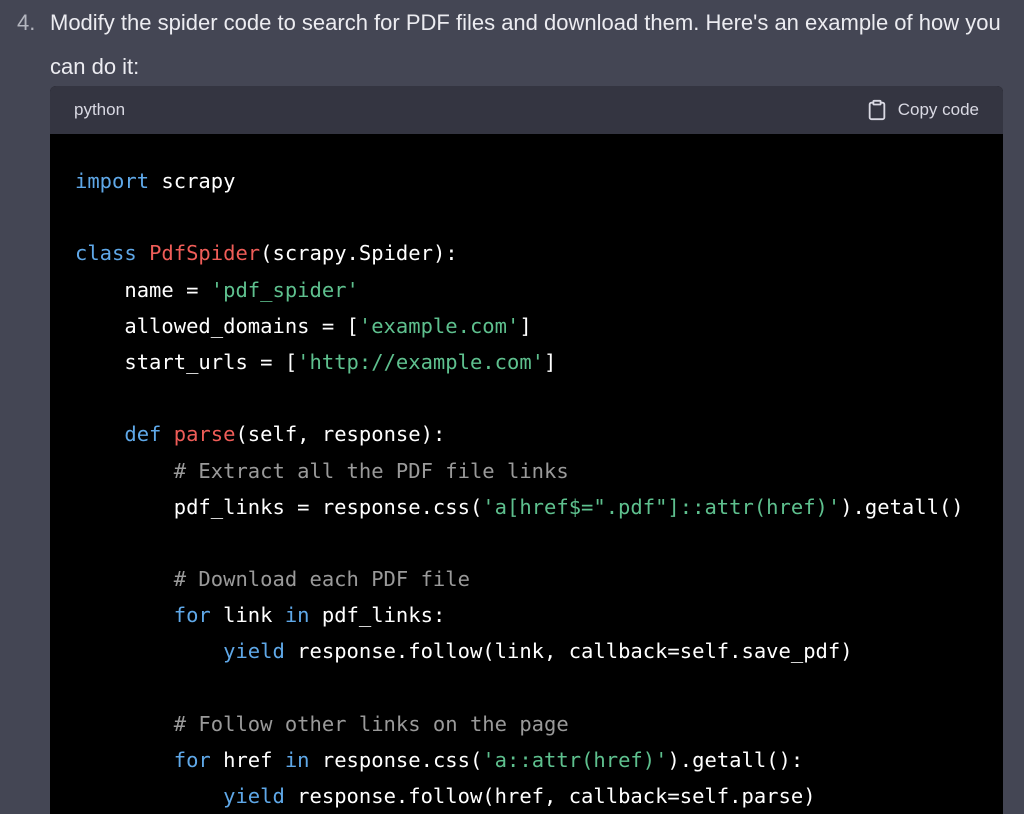  Describe the element at coordinates (322, 470) in the screenshot. I see `code-token: # Extract all the PDF file links` at that location.